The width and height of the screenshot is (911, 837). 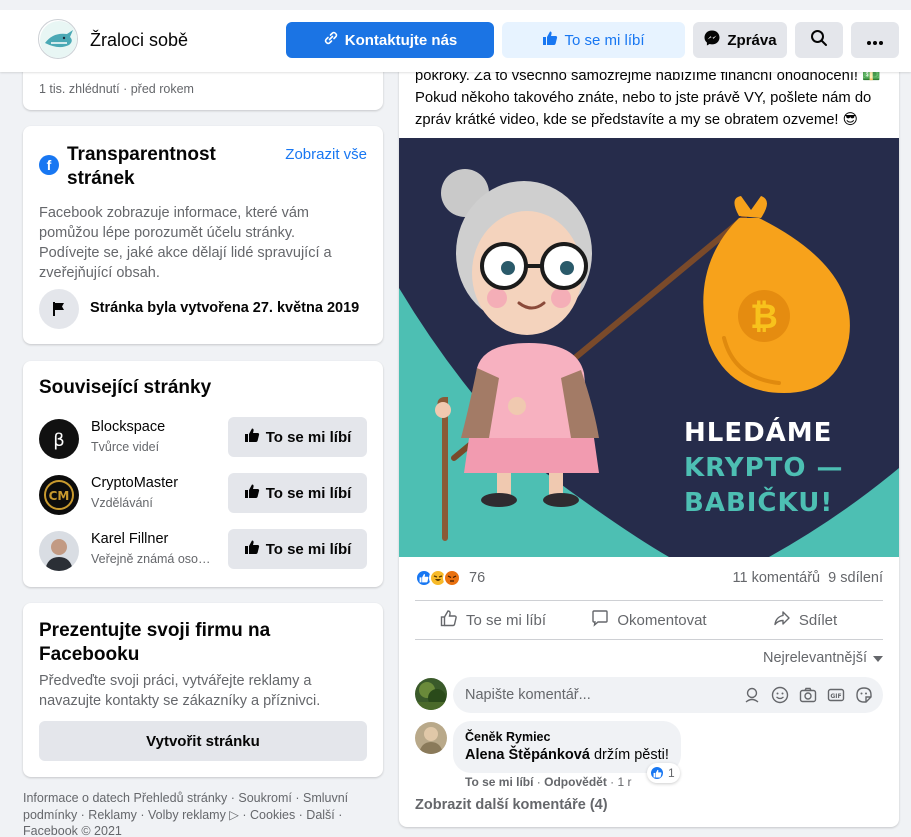 I want to click on avatar-sticker-icon, so click(x=752, y=695).